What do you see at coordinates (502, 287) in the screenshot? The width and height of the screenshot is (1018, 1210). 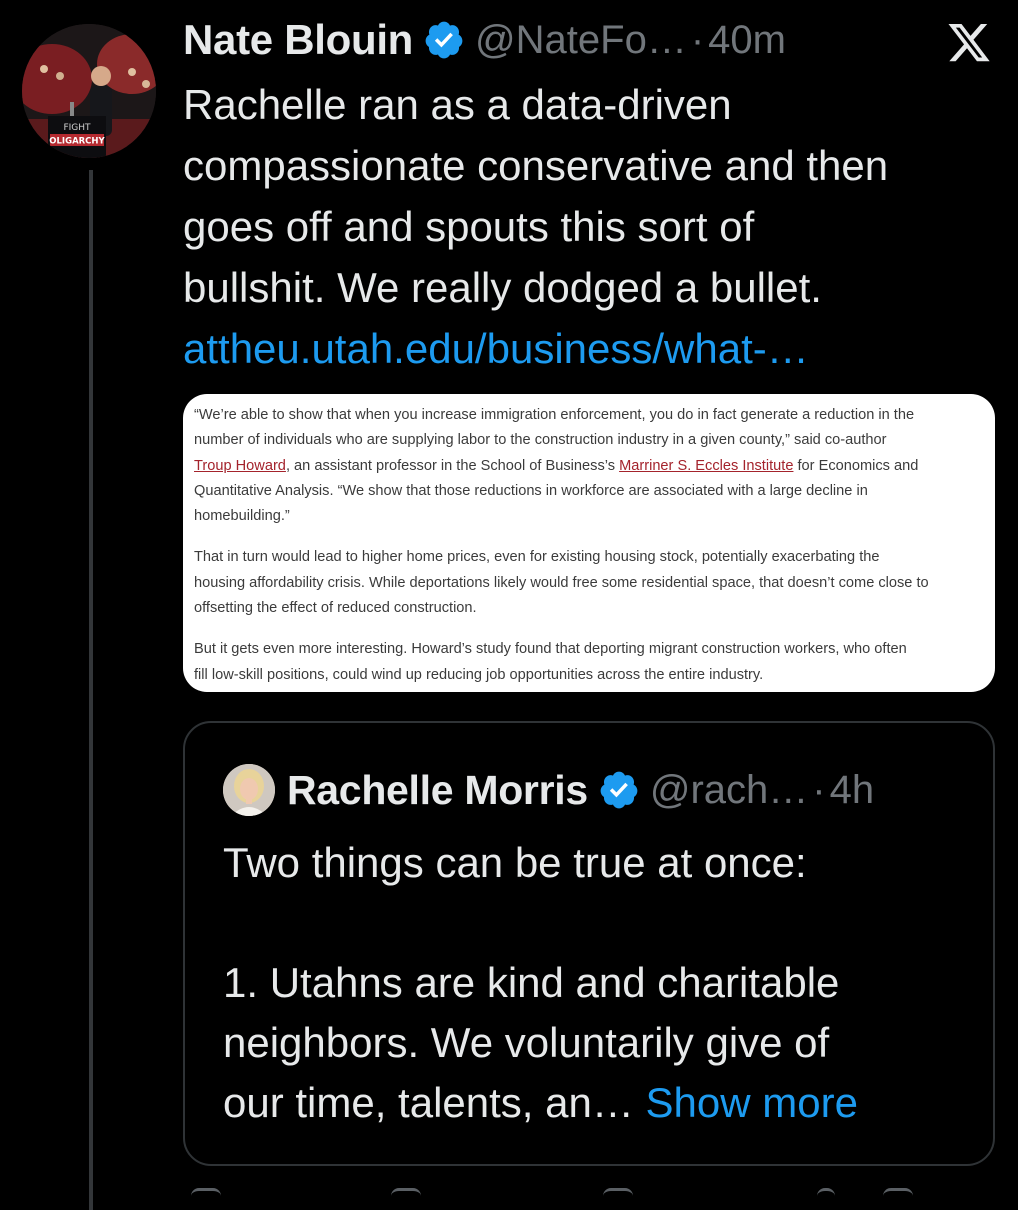 I see `tweet-text-line: bullshit. We really dodged a bullet.` at bounding box center [502, 287].